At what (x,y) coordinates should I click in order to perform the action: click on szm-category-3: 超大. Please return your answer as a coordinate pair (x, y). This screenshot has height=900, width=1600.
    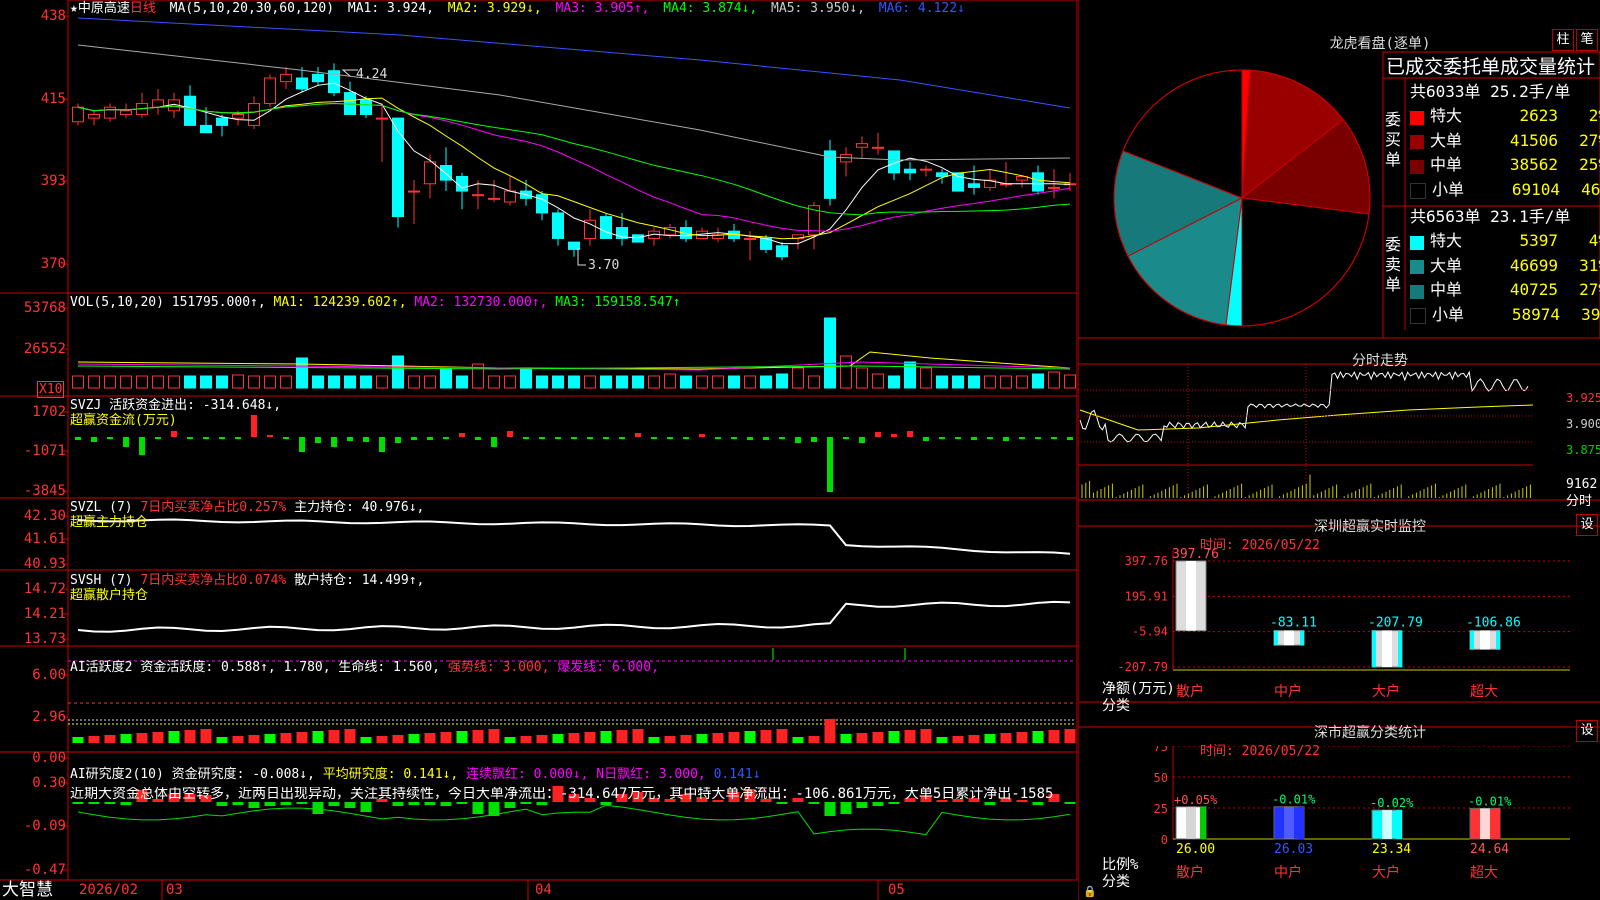
    Looking at the image, I should click on (1484, 692).